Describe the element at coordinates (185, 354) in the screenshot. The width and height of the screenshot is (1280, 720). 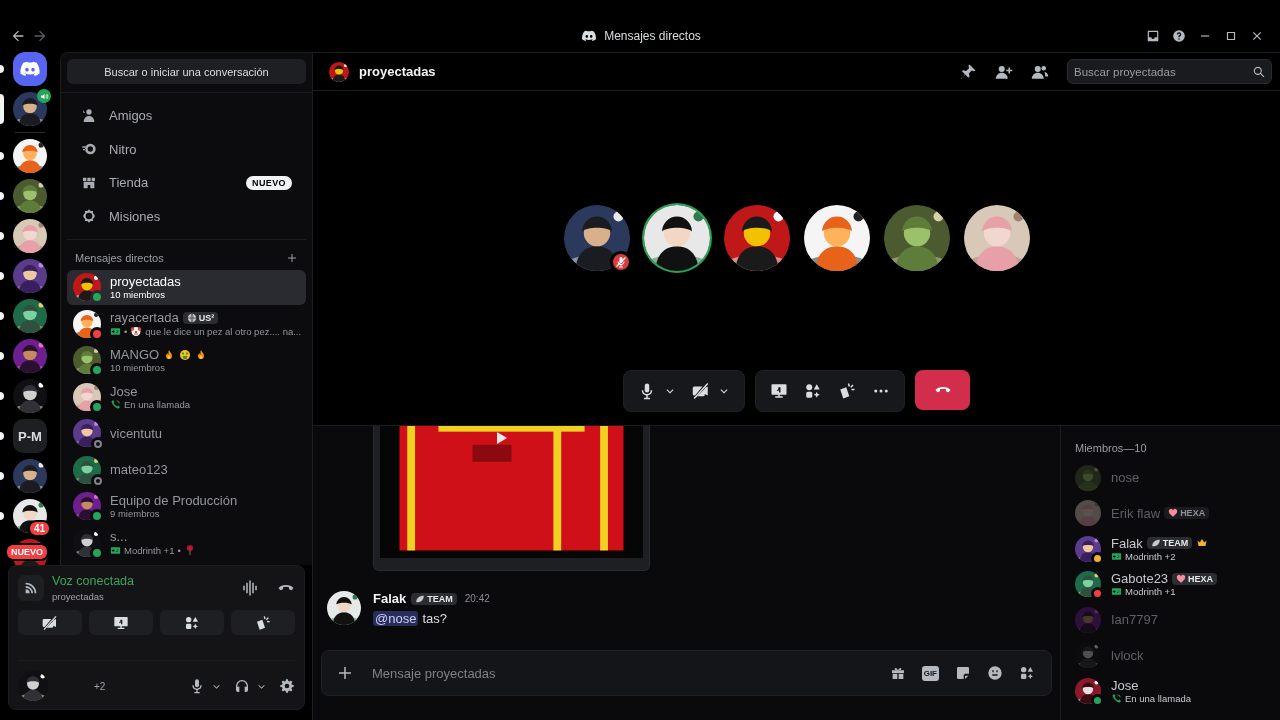
I see `money-face-icon` at that location.